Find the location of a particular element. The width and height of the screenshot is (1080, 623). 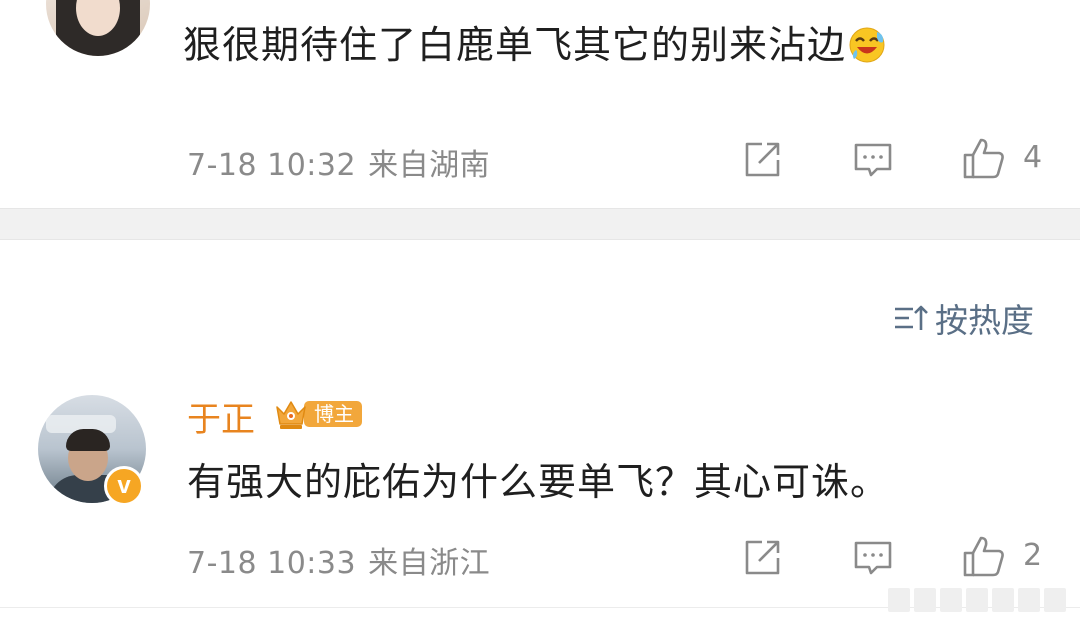

comment-location: 来自湖南 is located at coordinates (429, 165).